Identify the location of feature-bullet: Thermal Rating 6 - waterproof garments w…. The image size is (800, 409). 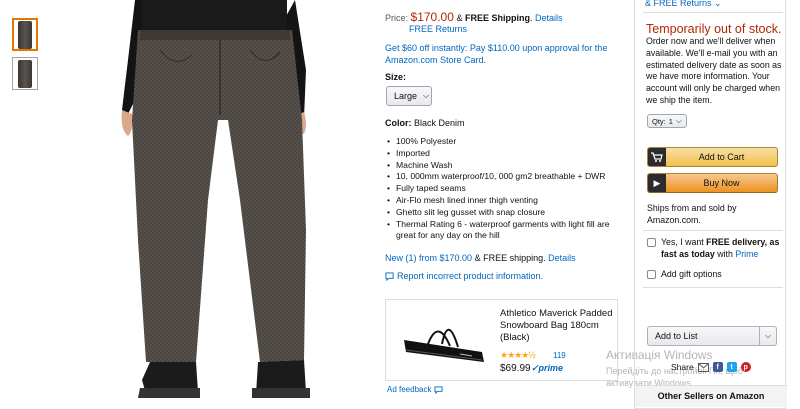
(501, 231).